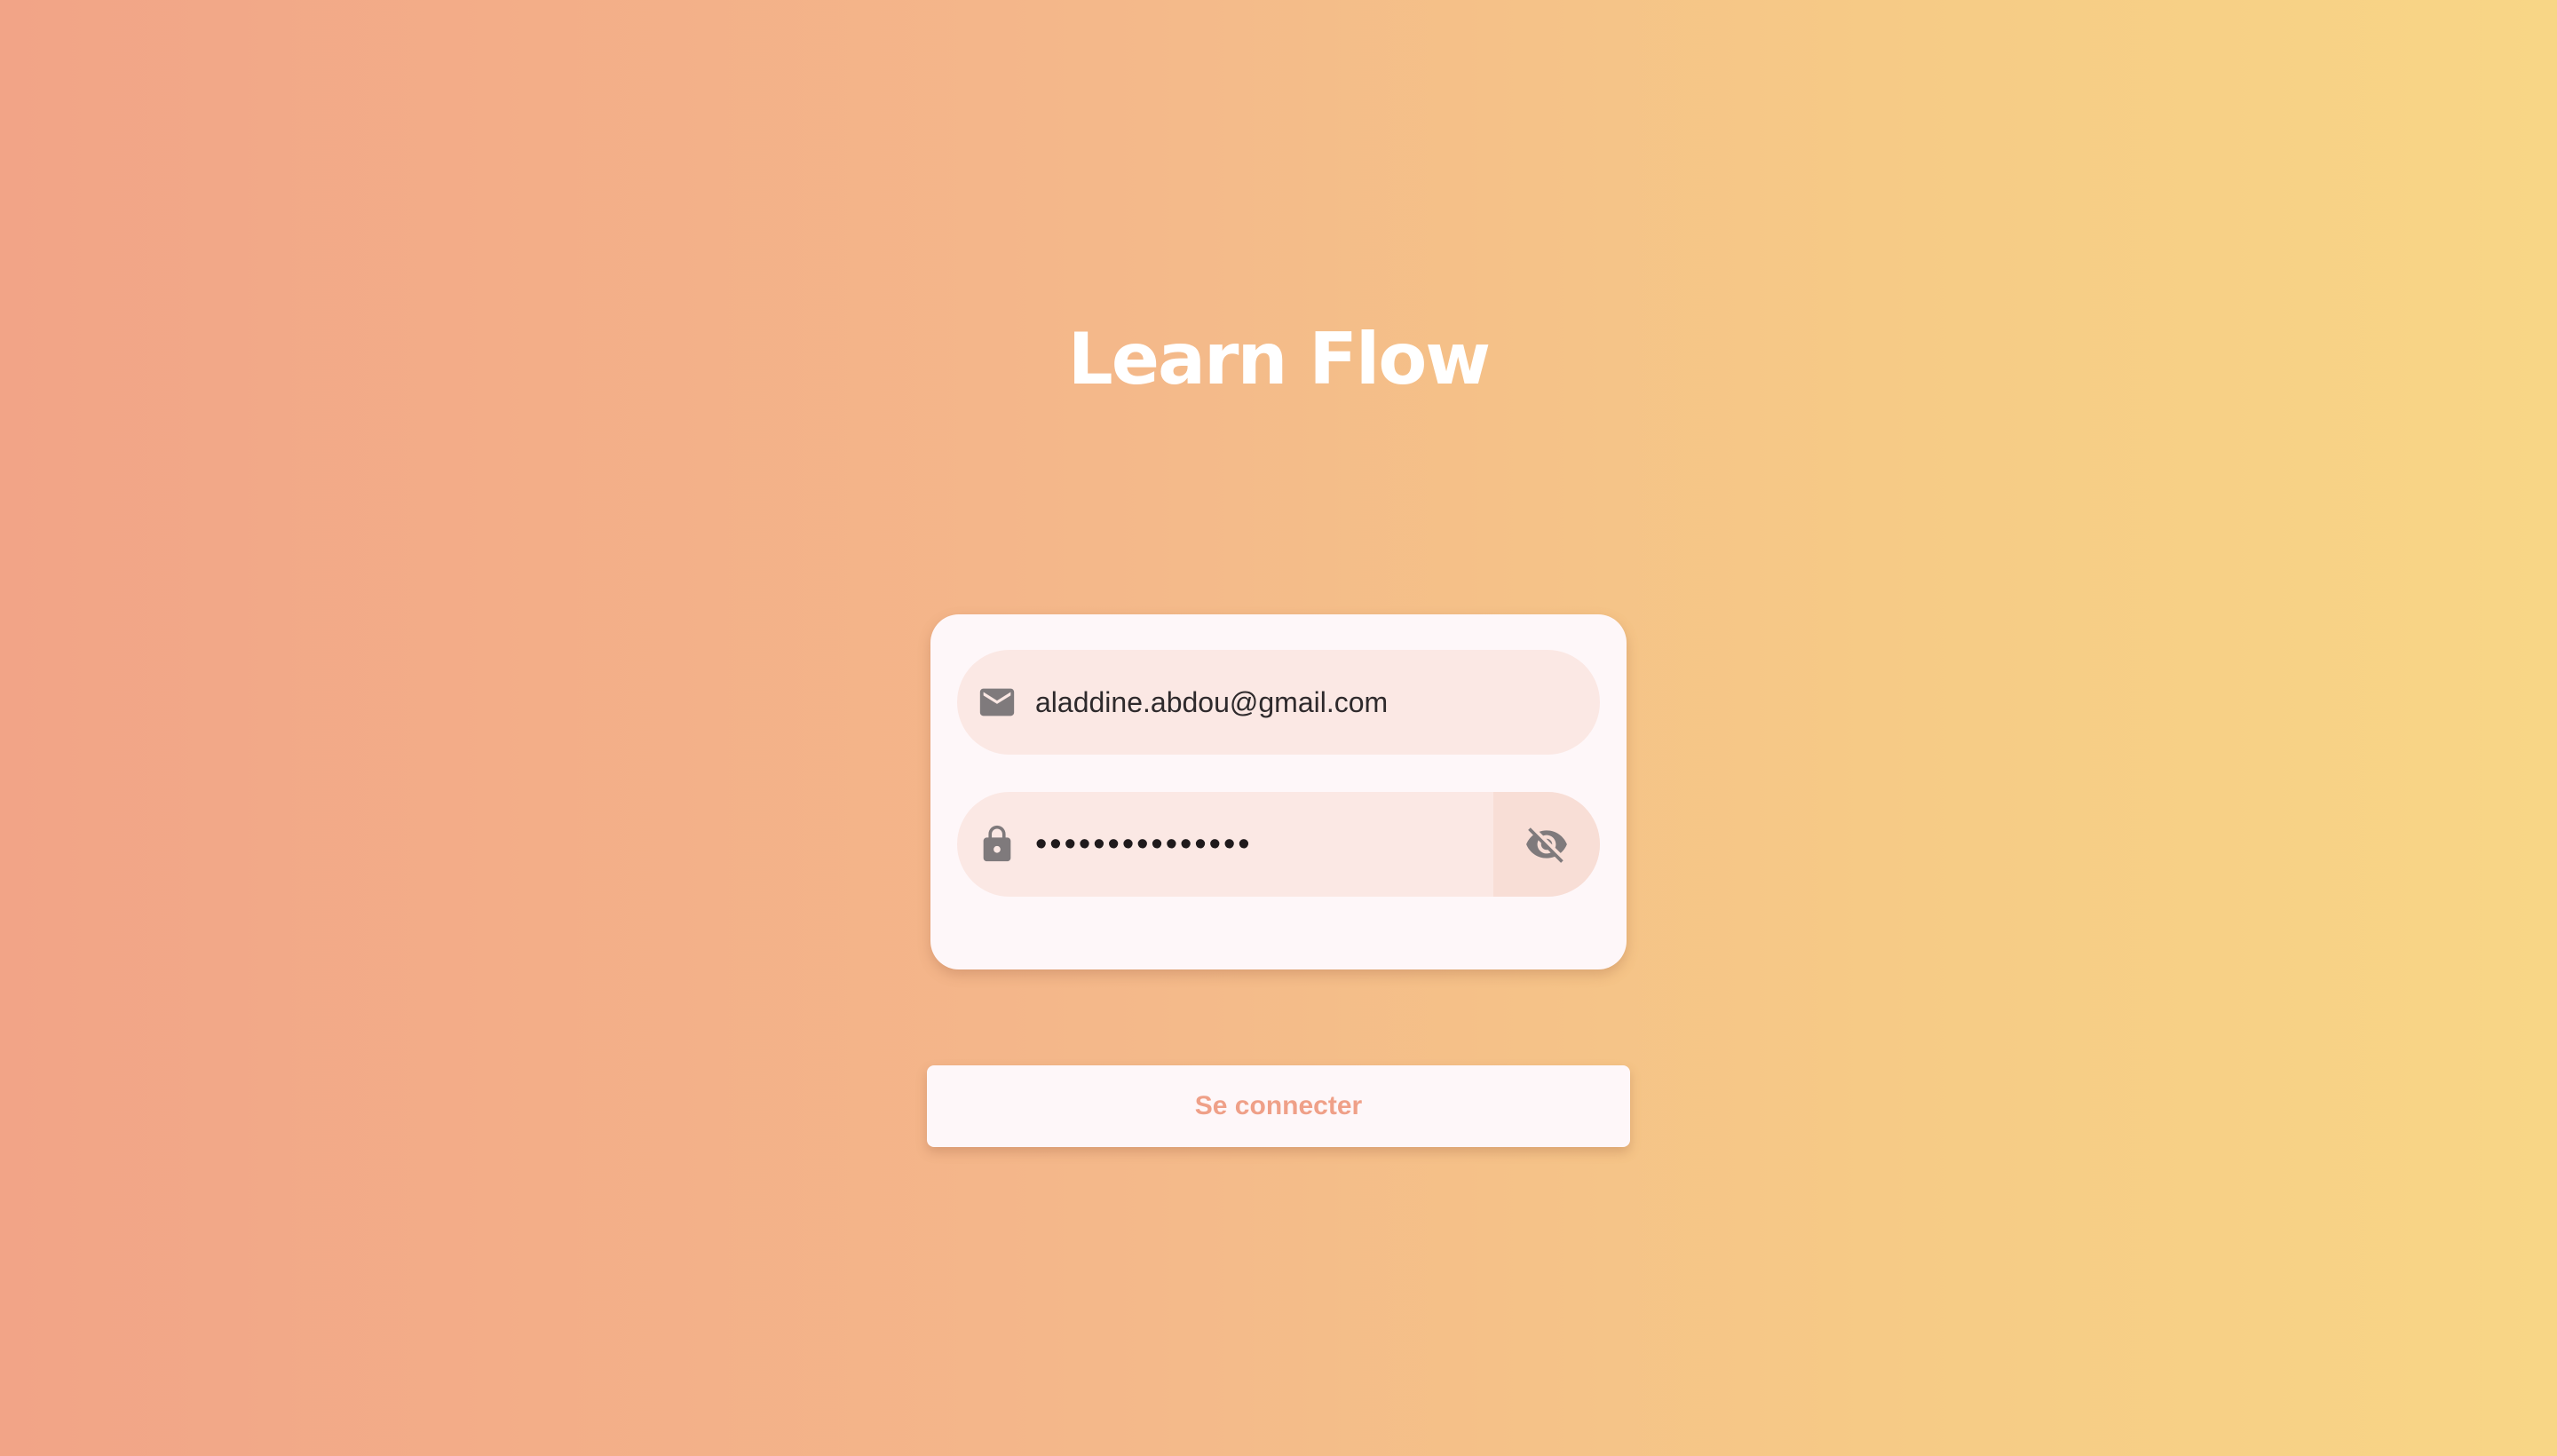 This screenshot has height=1456, width=2557. I want to click on mail-icon, so click(997, 702).